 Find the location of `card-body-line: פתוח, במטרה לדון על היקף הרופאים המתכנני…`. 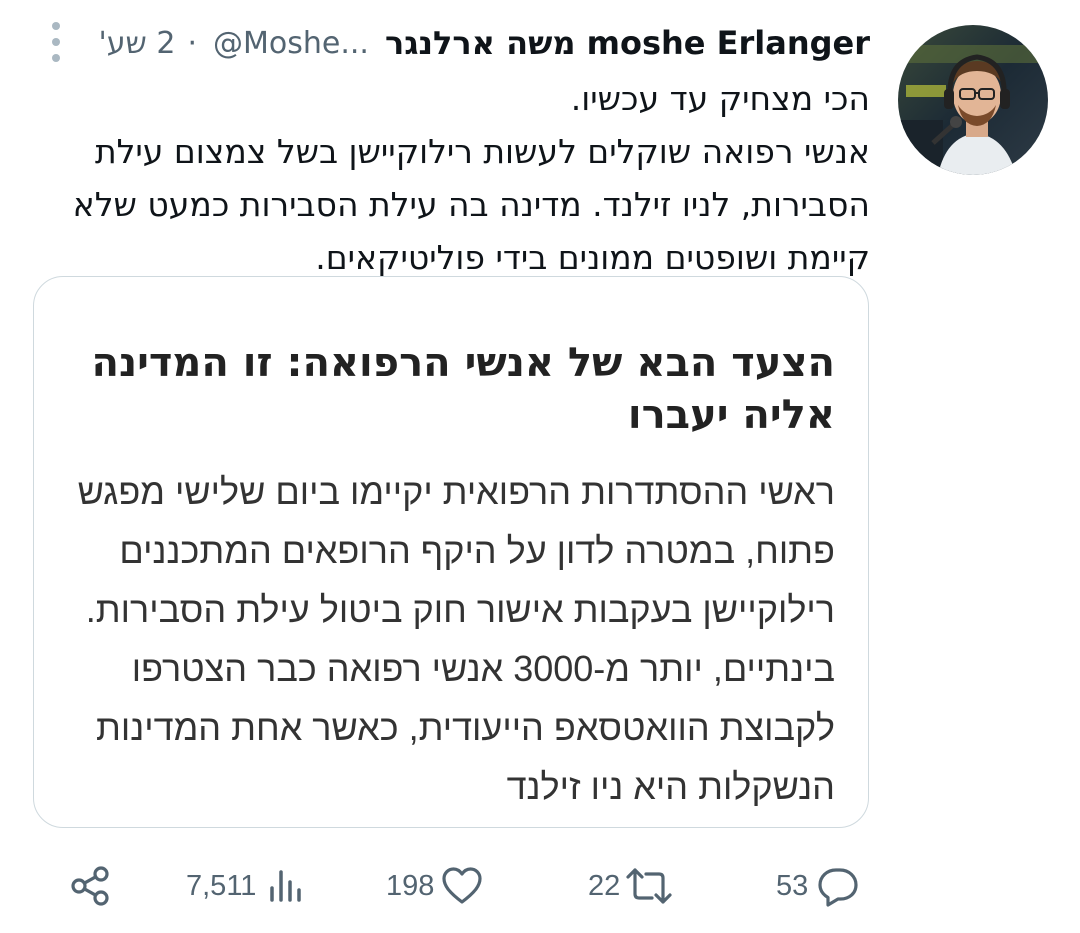

card-body-line: פתוח, במטרה לדון על היקף הרופאים המתכנני… is located at coordinates (477, 550).